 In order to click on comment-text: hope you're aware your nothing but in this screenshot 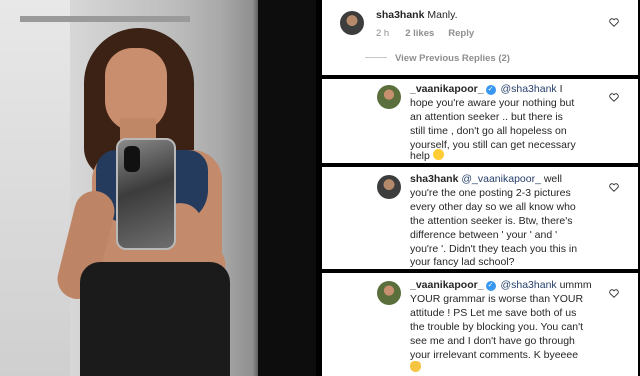, I will do `click(492, 103)`.